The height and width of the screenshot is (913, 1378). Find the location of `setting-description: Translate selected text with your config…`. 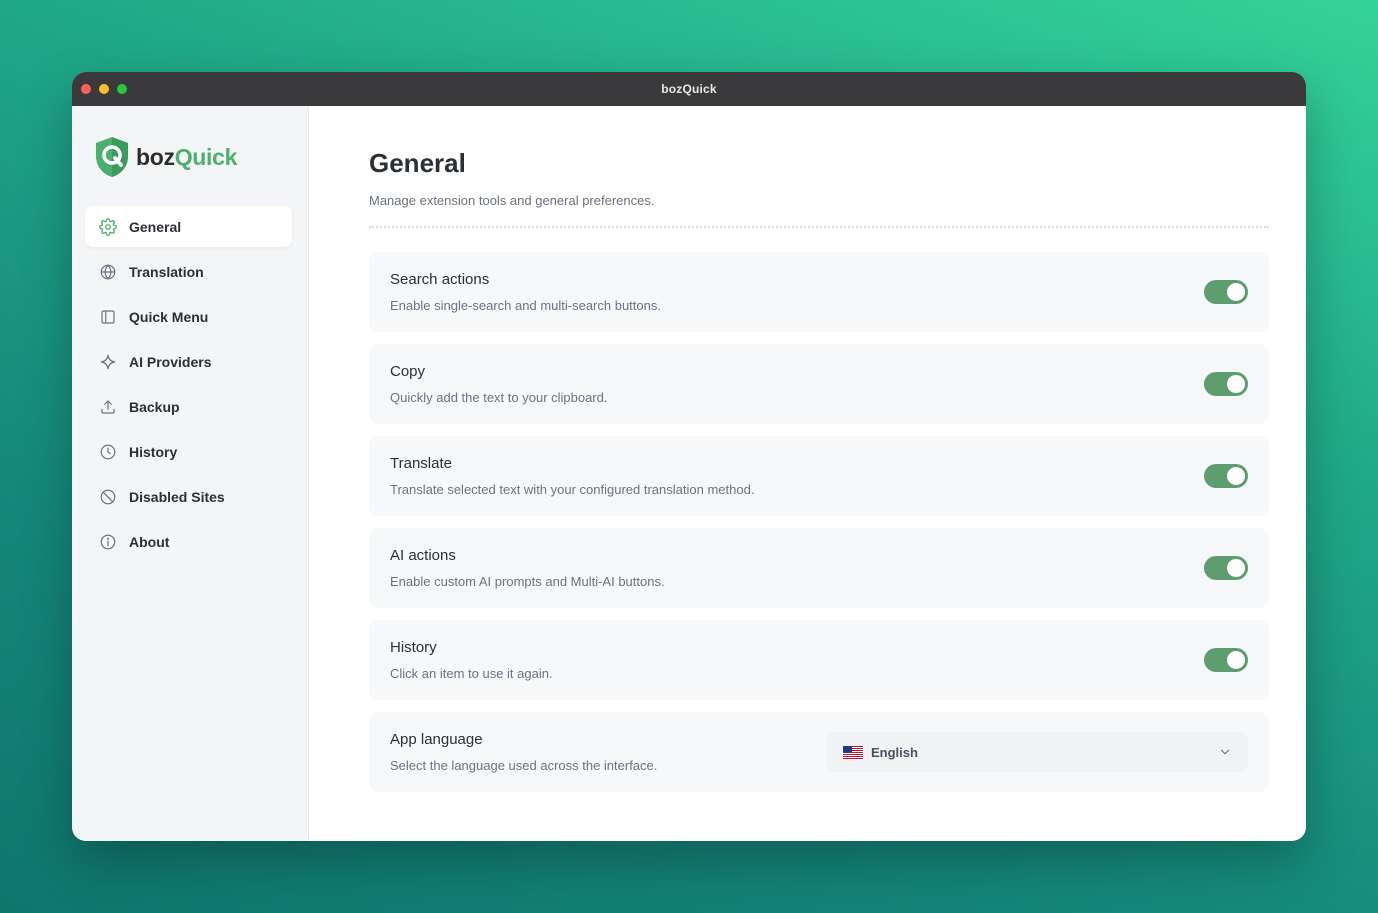

setting-description: Translate selected text with your config… is located at coordinates (572, 489).